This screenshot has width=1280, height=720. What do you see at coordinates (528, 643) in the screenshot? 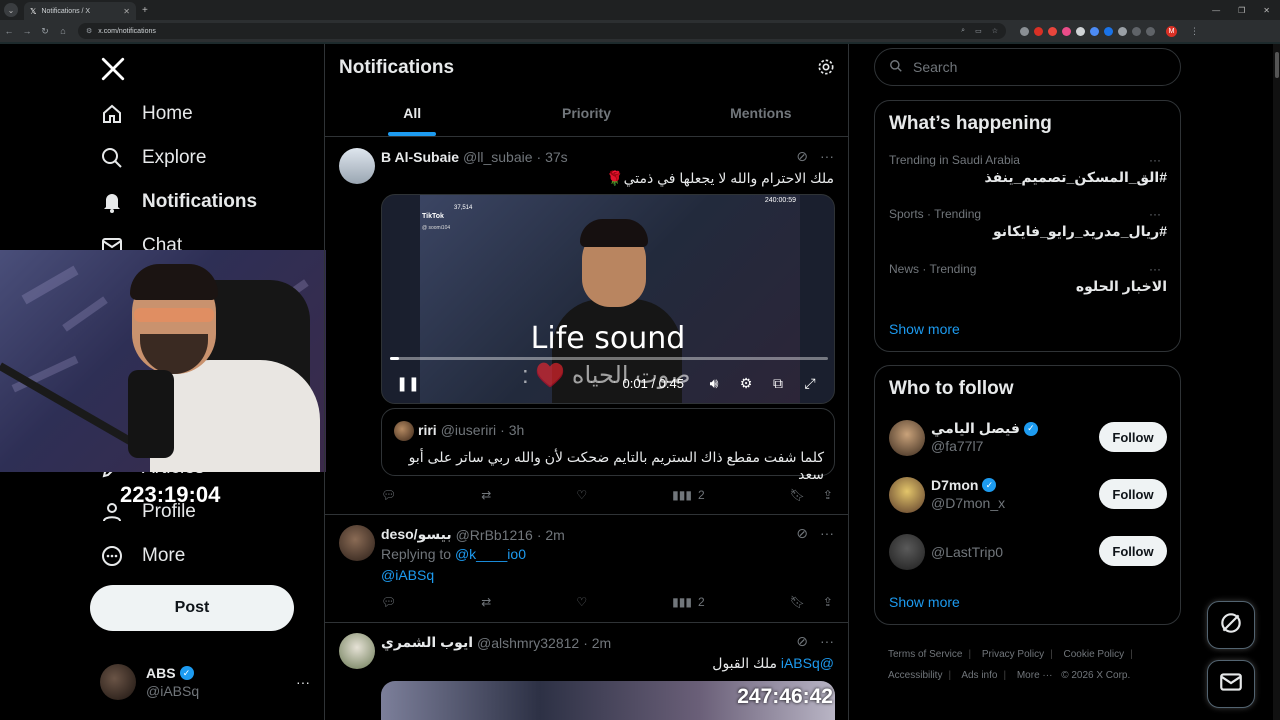
I see `post-author-handle: @alshmry32812` at bounding box center [528, 643].